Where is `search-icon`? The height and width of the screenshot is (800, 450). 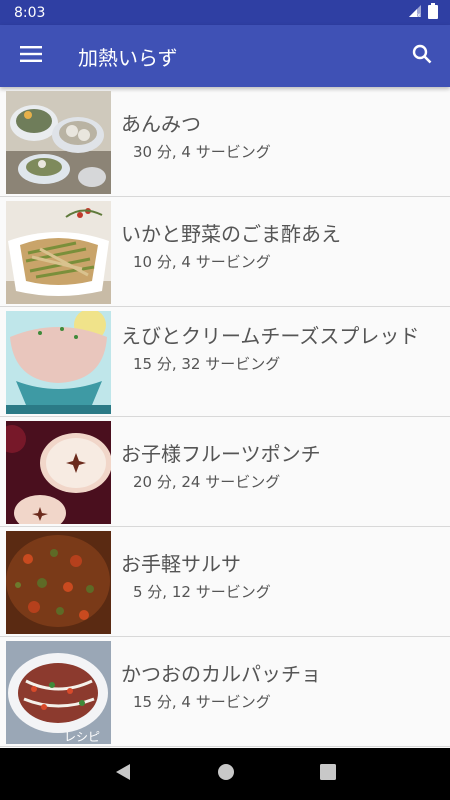 search-icon is located at coordinates (422, 56).